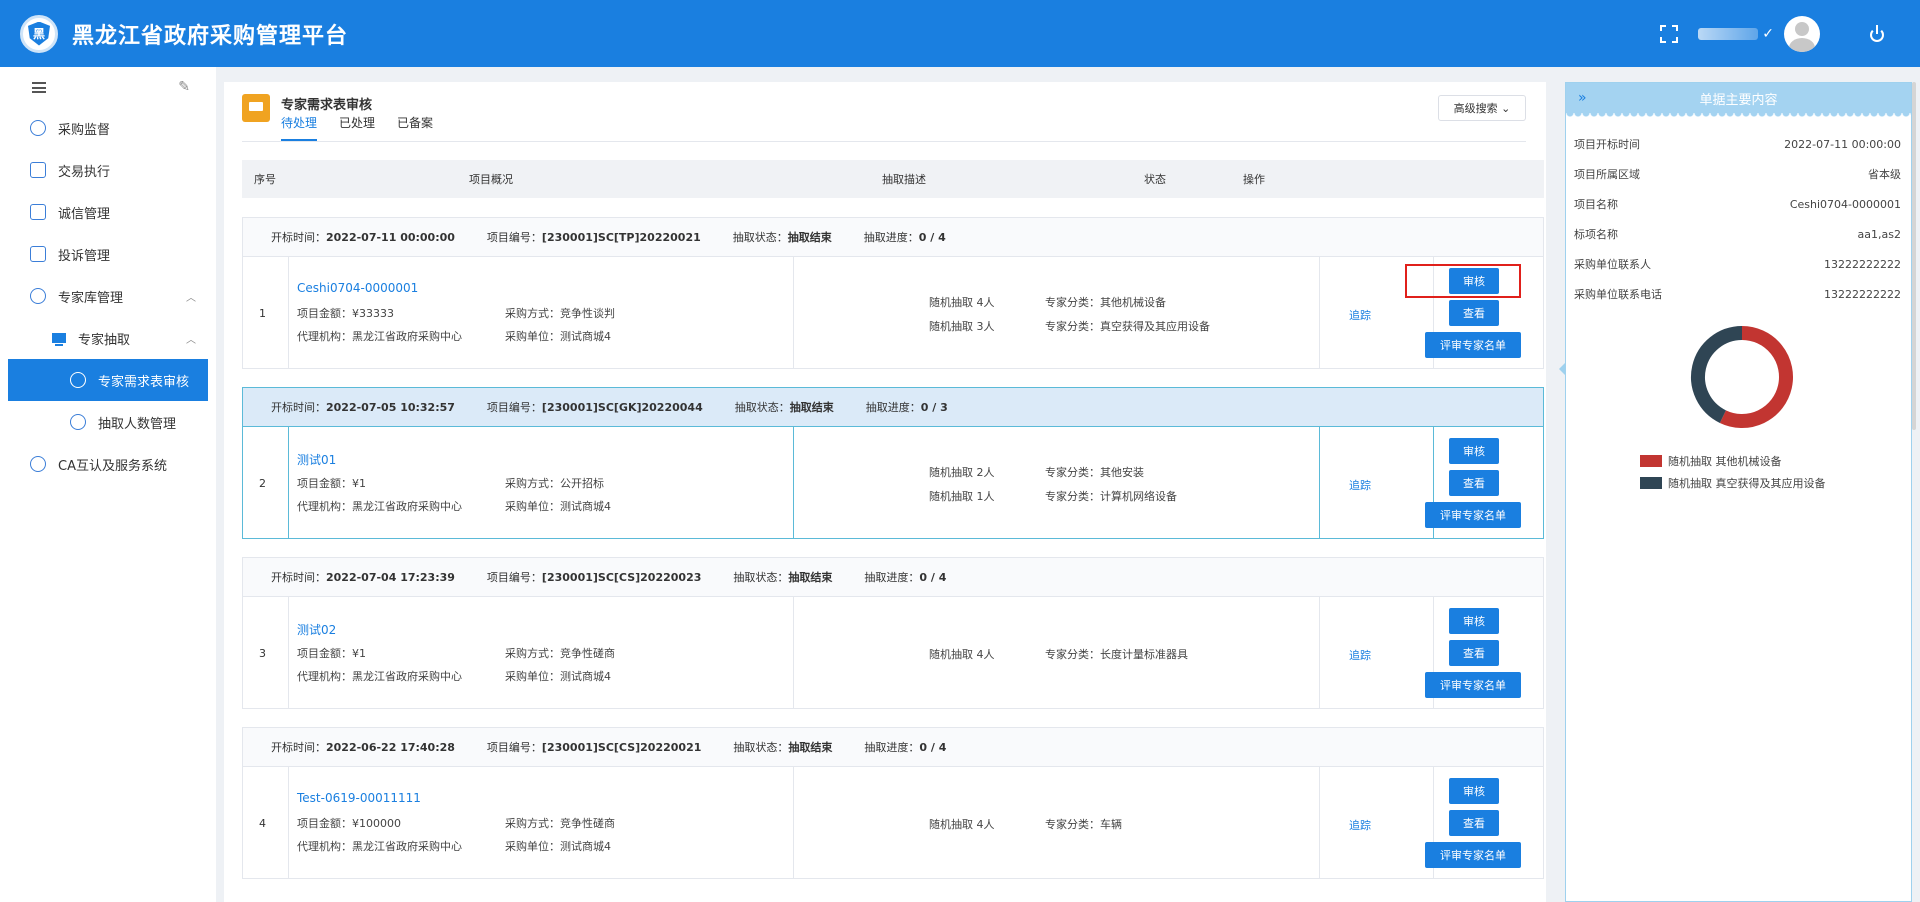  I want to click on page-title: 专家需求表审核, so click(327, 105).